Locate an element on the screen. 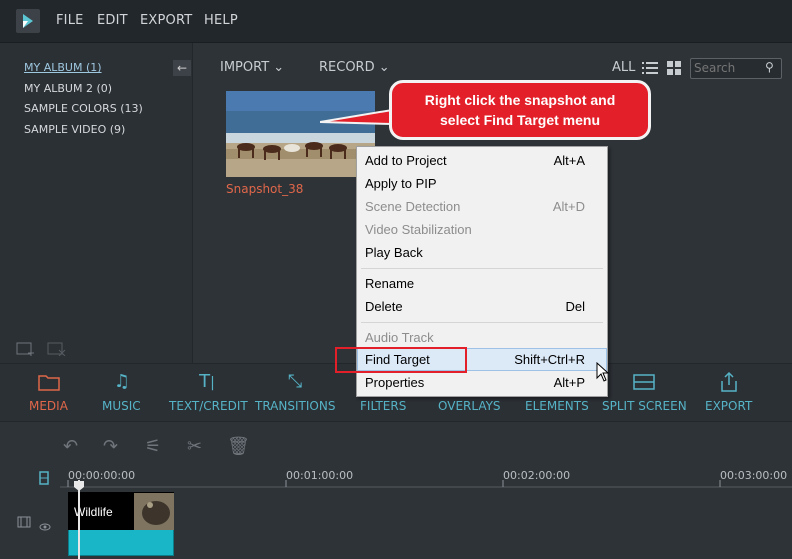 The width and height of the screenshot is (792, 559). delete-icon: 🗑 is located at coordinates (238, 446).